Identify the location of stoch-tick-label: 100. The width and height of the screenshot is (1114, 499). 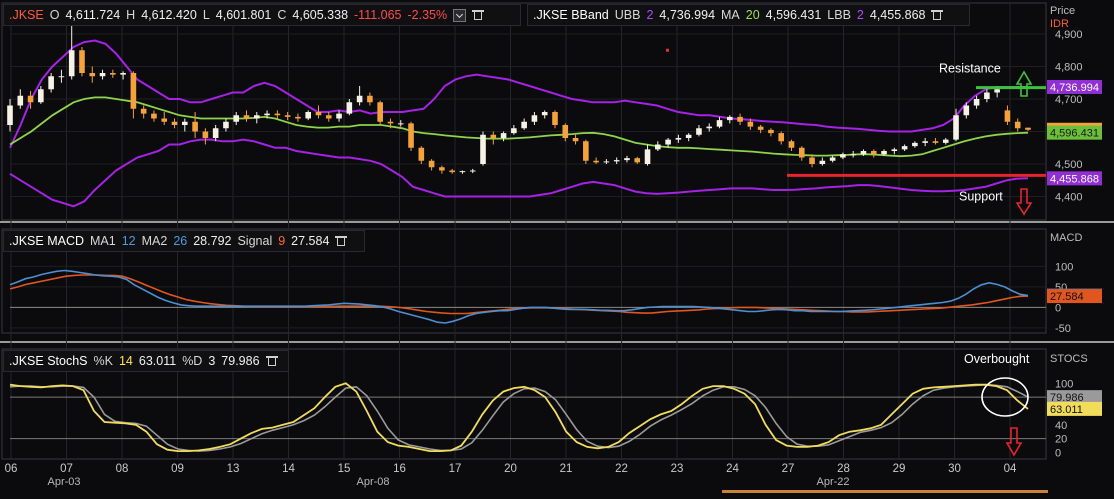
(1064, 384).